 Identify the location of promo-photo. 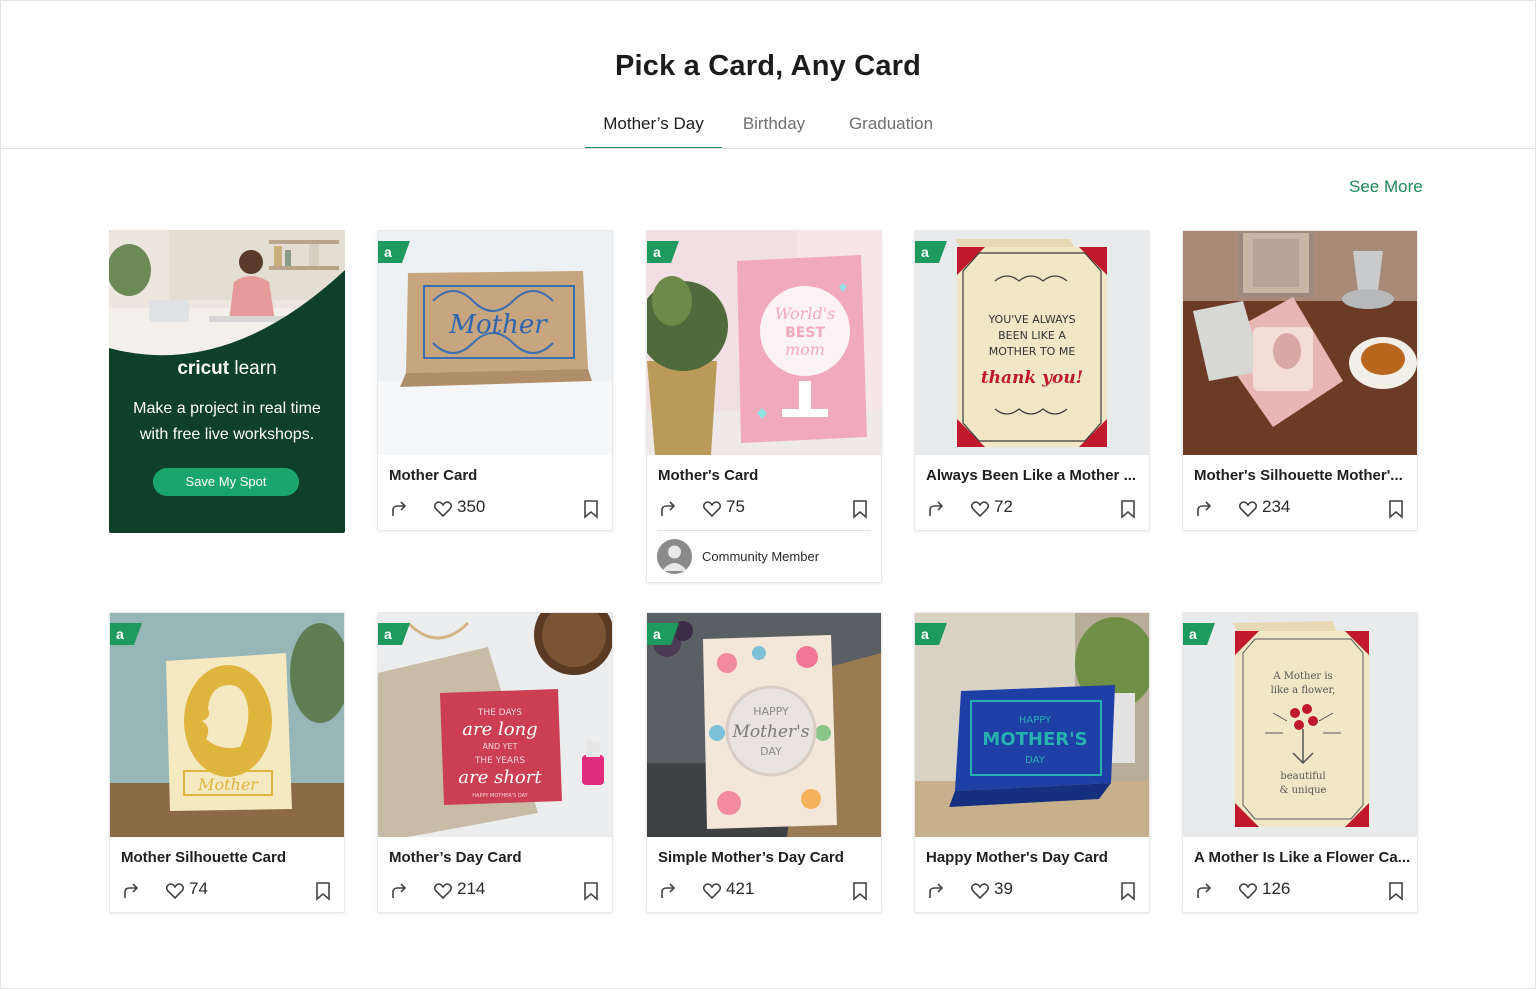
(227, 295).